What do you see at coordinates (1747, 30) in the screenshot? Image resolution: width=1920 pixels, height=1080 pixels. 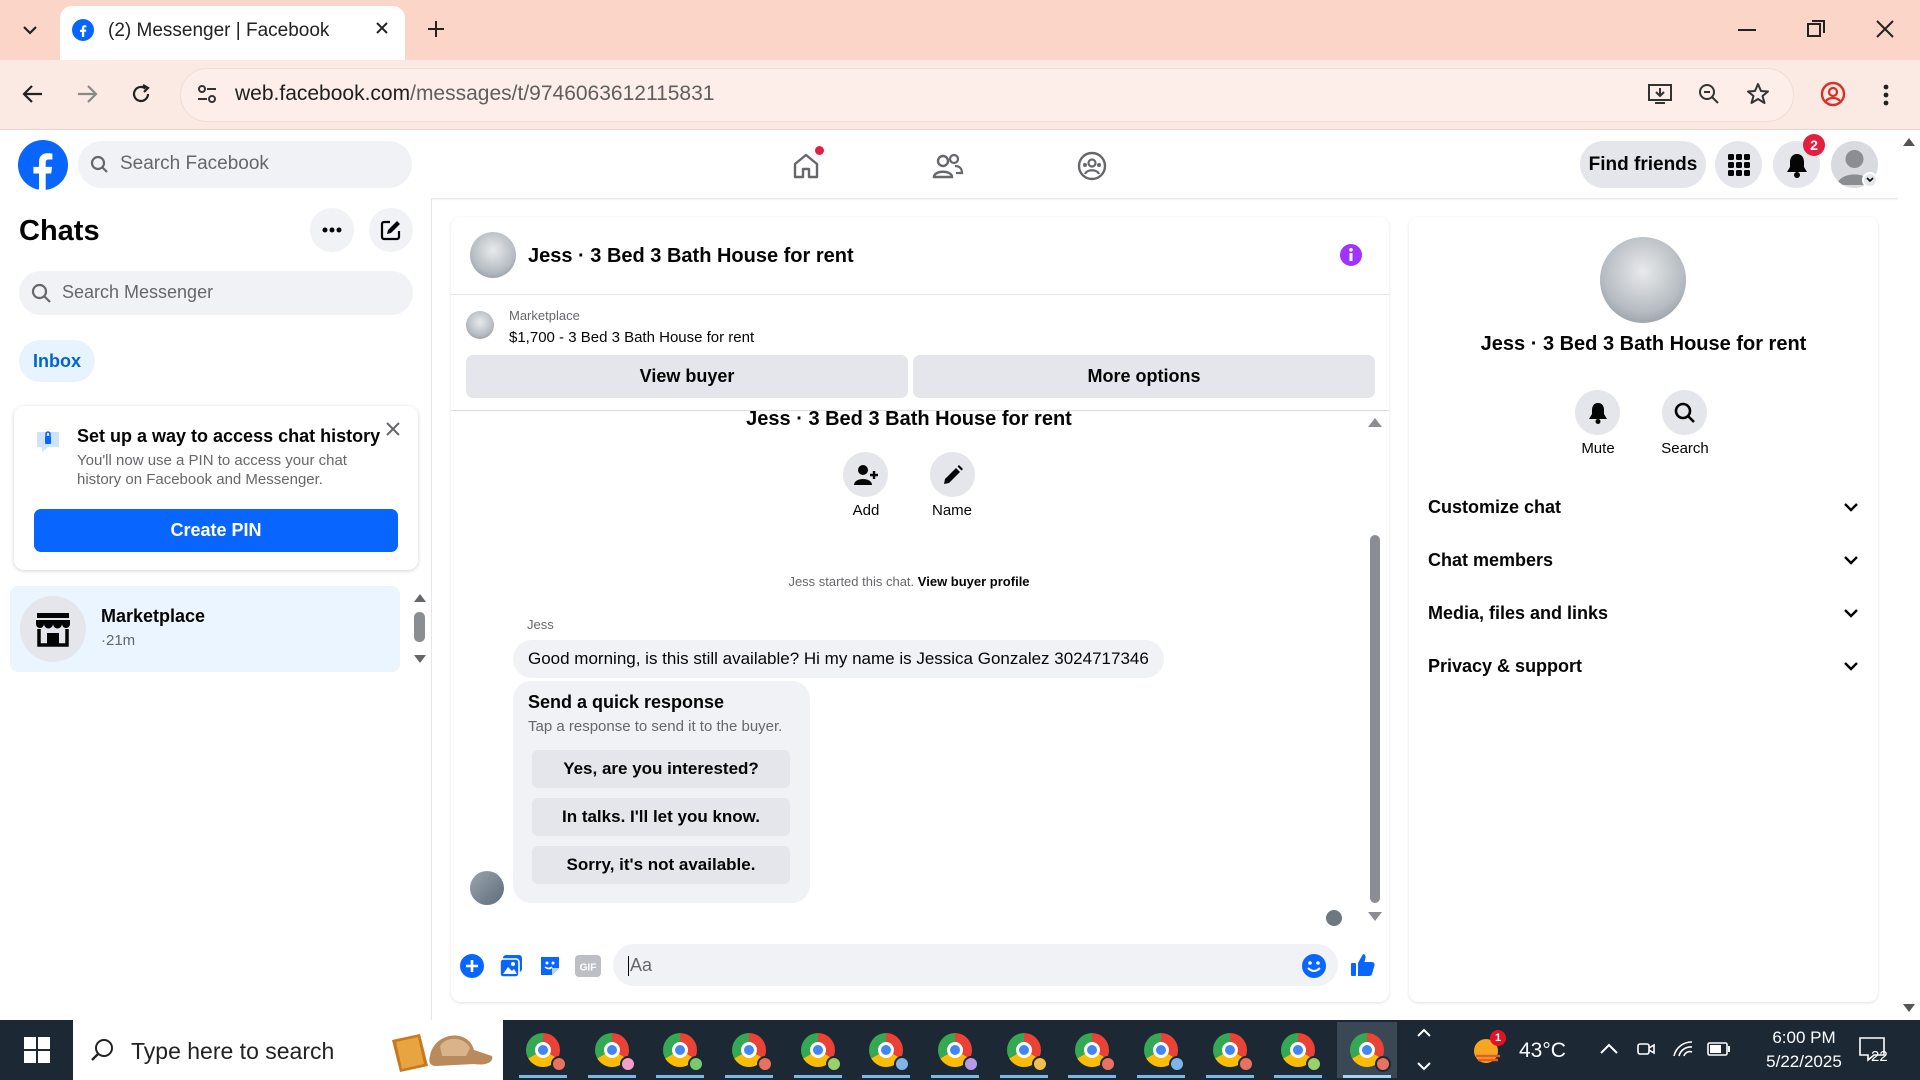 I see `minimize-icon` at bounding box center [1747, 30].